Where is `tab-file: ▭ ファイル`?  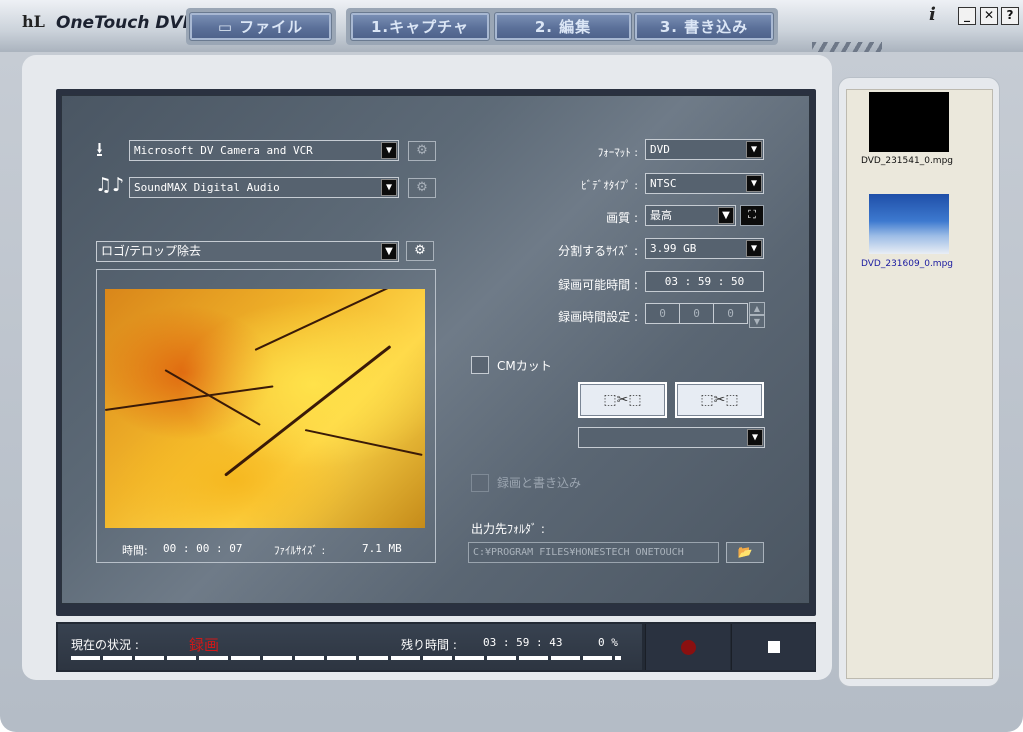 tab-file: ▭ ファイル is located at coordinates (260, 26).